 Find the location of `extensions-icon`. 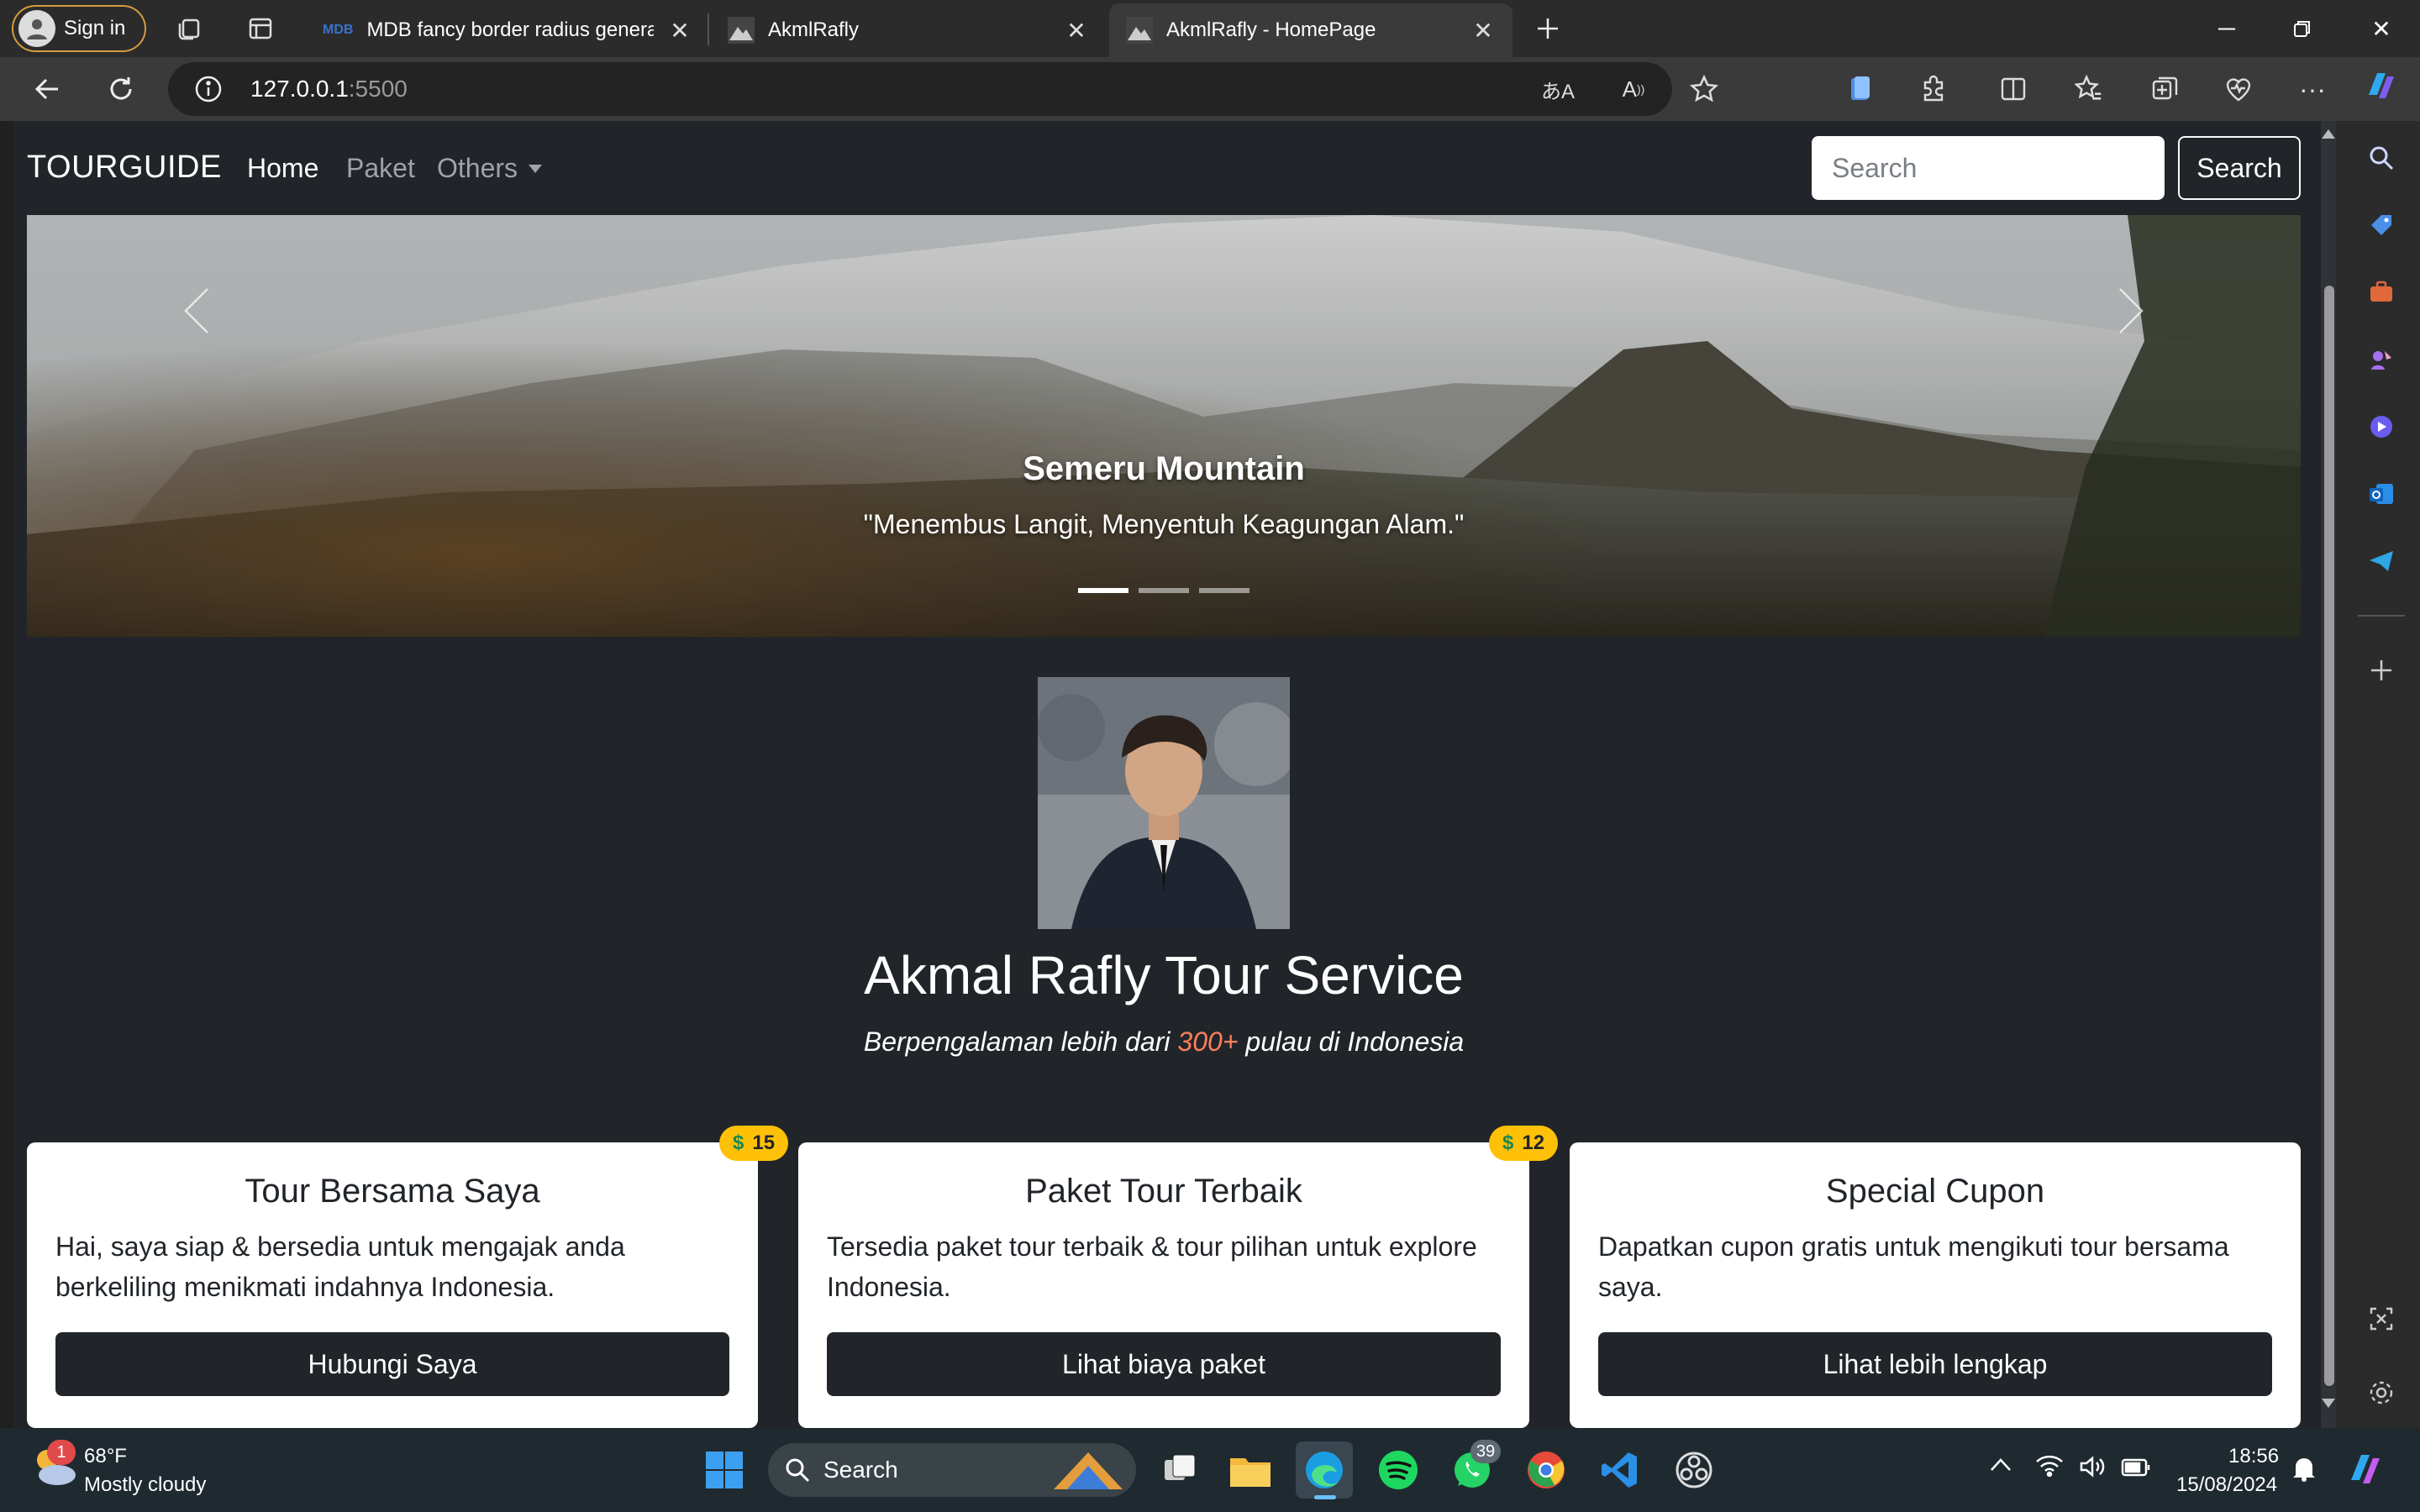

extensions-icon is located at coordinates (1934, 89).